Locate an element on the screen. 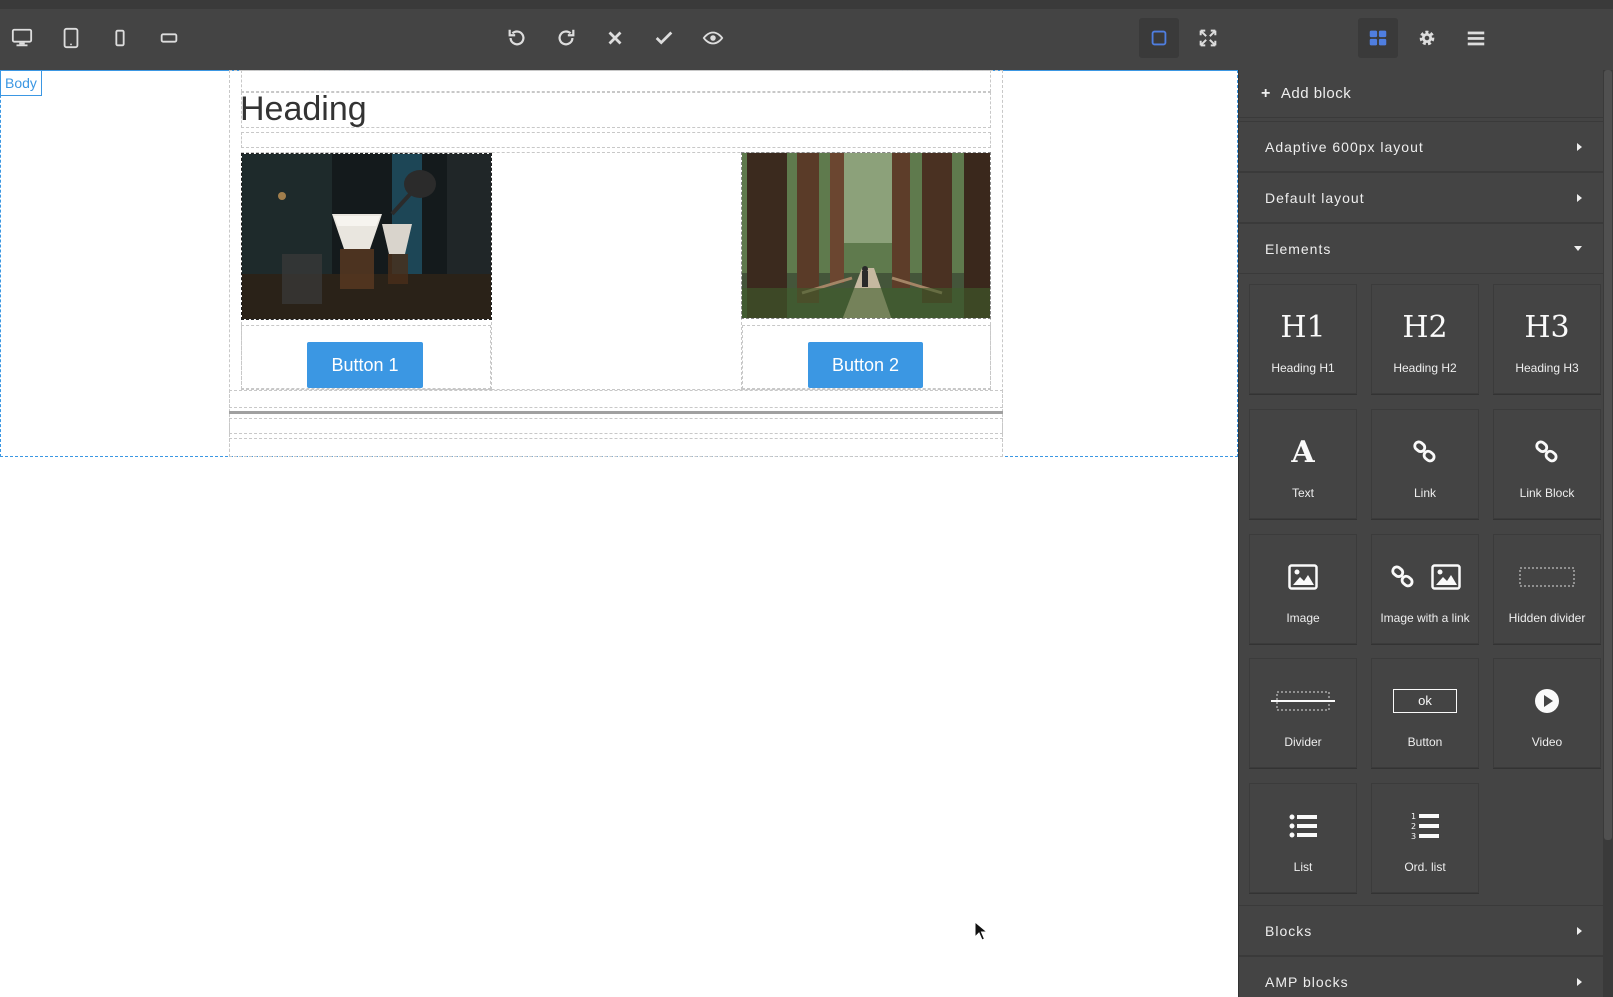 Image resolution: width=1613 pixels, height=997 pixels. clear-canvas-button is located at coordinates (615, 38).